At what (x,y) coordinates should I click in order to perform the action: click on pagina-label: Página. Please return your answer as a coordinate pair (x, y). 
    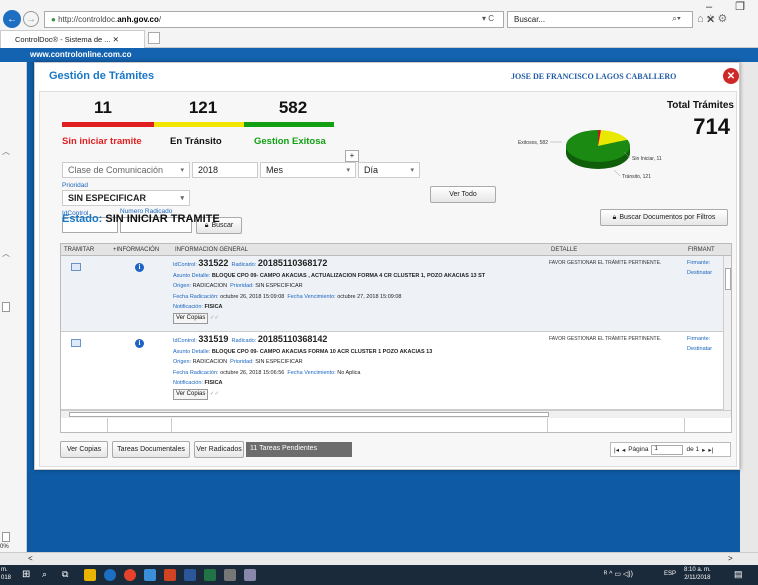
    Looking at the image, I should click on (638, 449).